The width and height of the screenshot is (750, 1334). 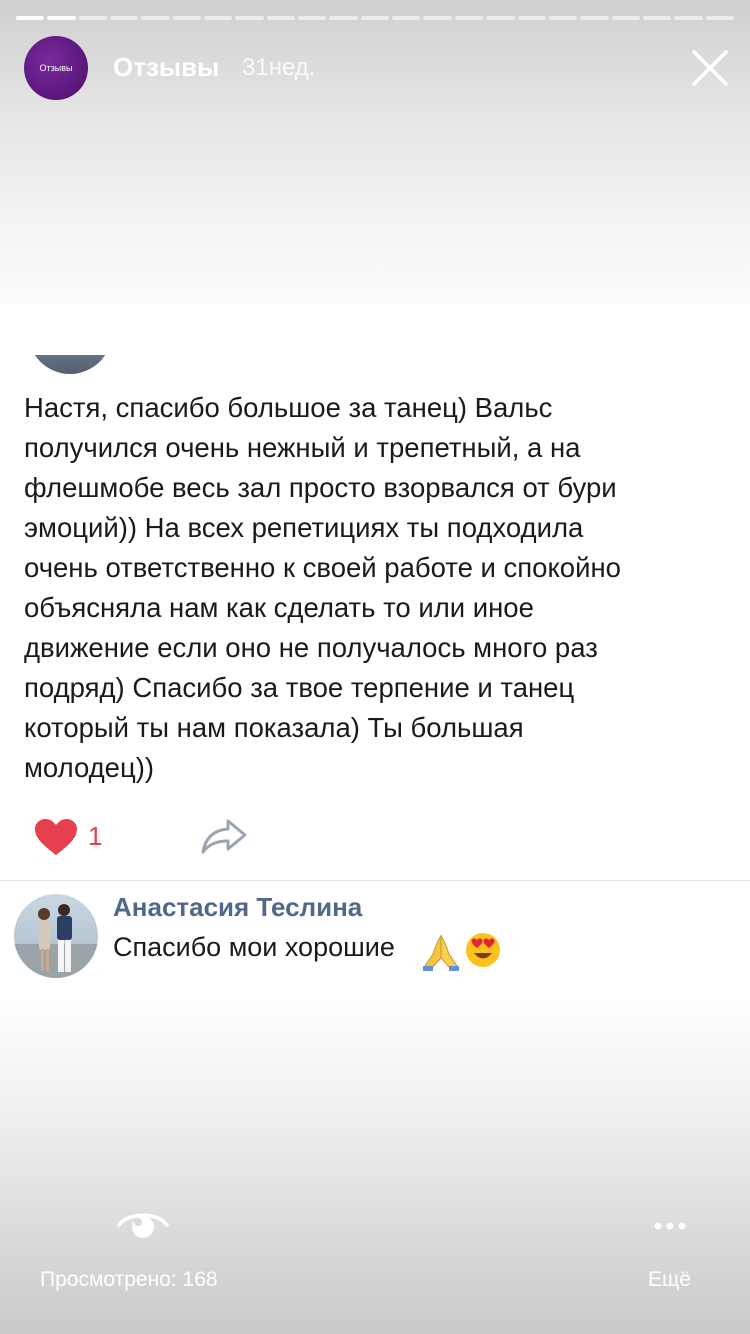 What do you see at coordinates (302, 447) in the screenshot?
I see `post-text-line: получился очень нежный и трепетный, а на` at bounding box center [302, 447].